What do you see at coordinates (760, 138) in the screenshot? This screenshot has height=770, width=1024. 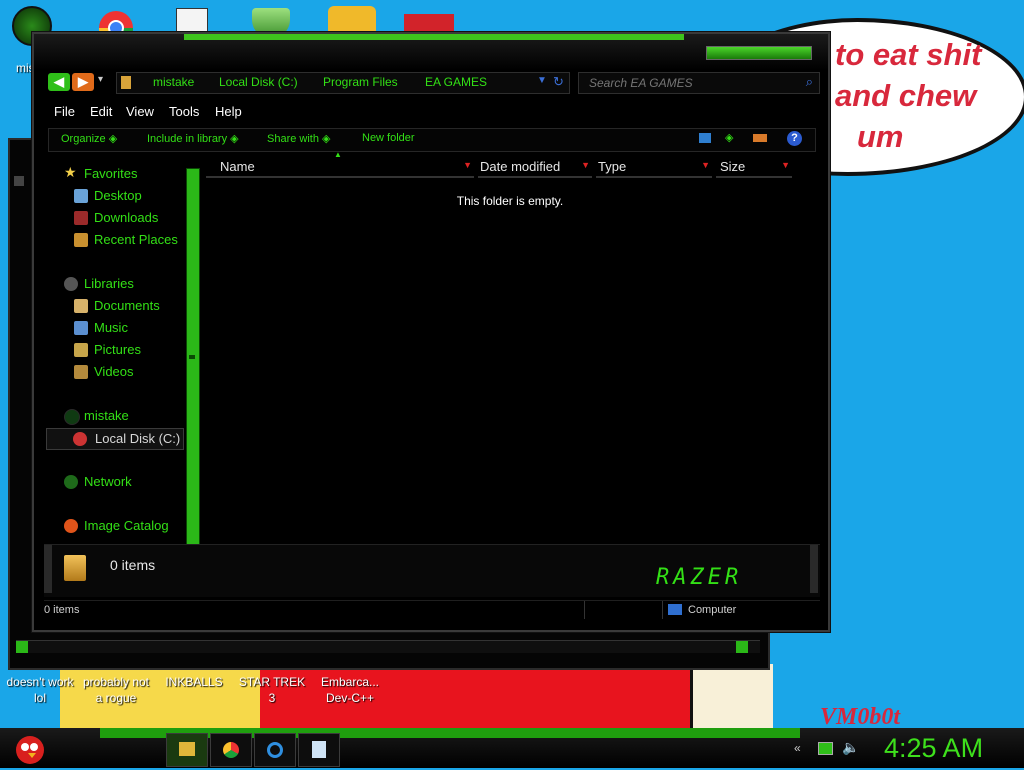 I see `preview-pane-icon` at bounding box center [760, 138].